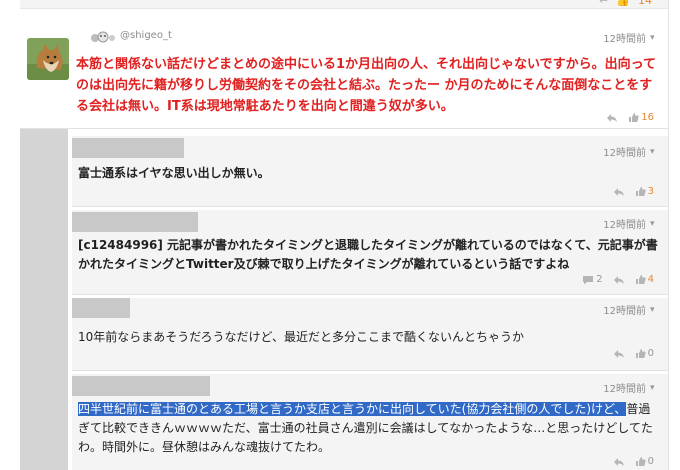 The image size is (680, 470). What do you see at coordinates (603, 3) in the screenshot?
I see `reply-icon: ↩` at bounding box center [603, 3].